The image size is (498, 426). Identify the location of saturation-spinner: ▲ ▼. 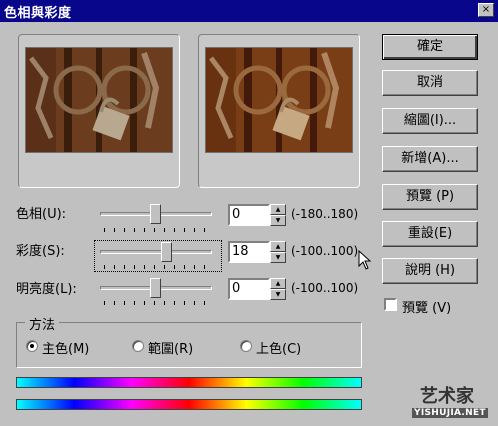
(278, 252).